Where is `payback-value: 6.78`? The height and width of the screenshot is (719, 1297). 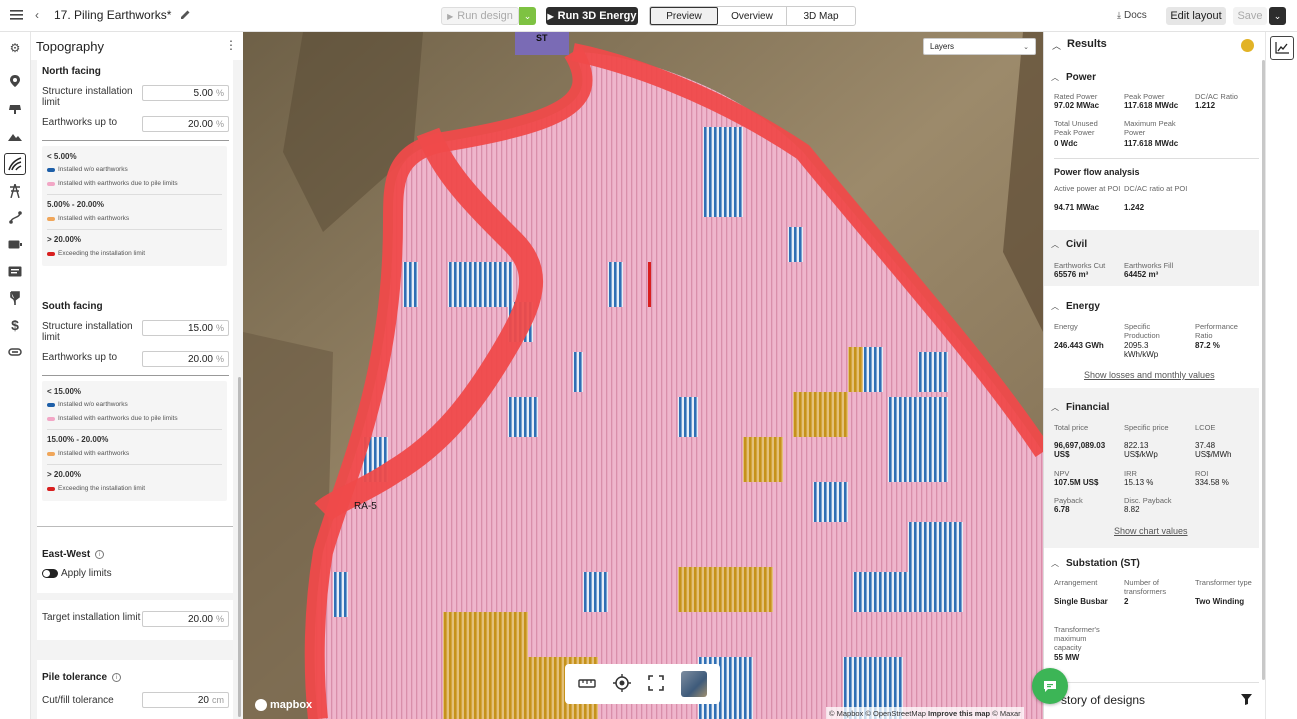 payback-value: 6.78 is located at coordinates (1062, 509).